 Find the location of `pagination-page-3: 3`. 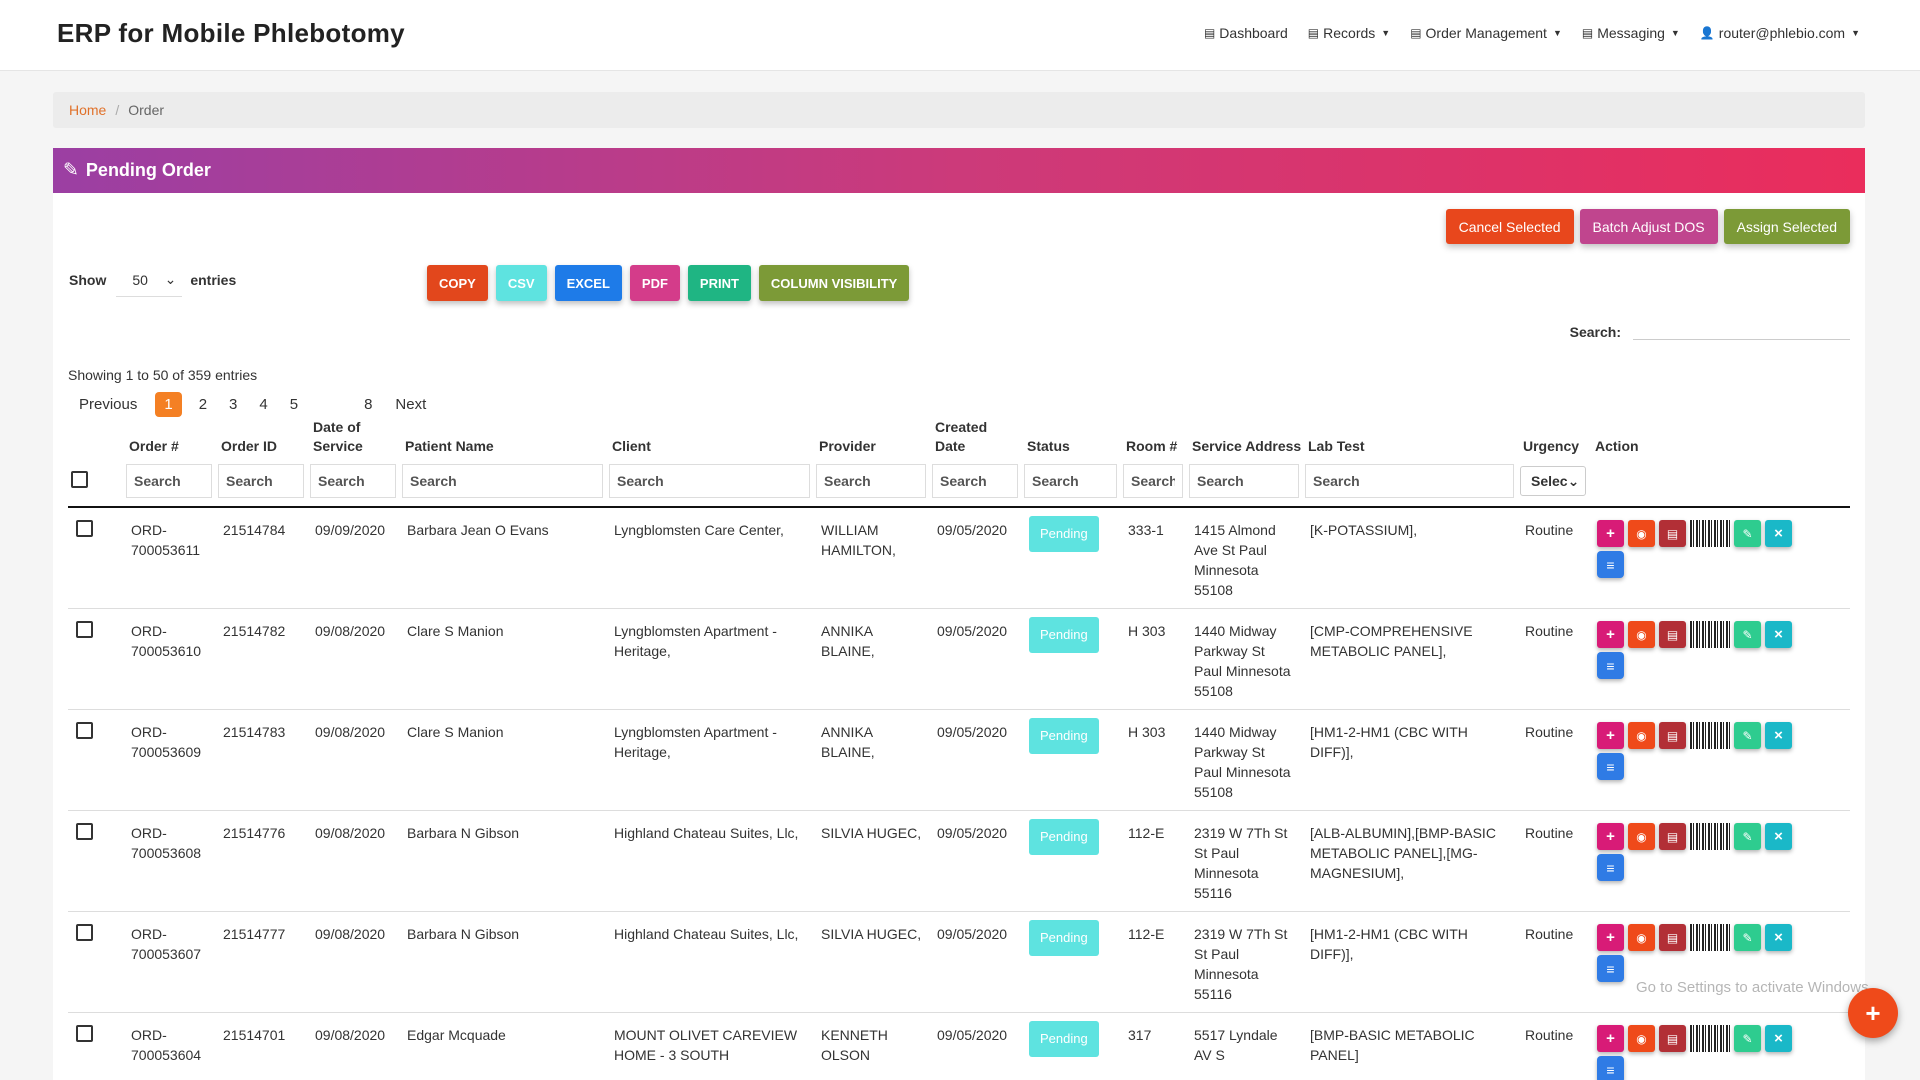

pagination-page-3: 3 is located at coordinates (233, 404).